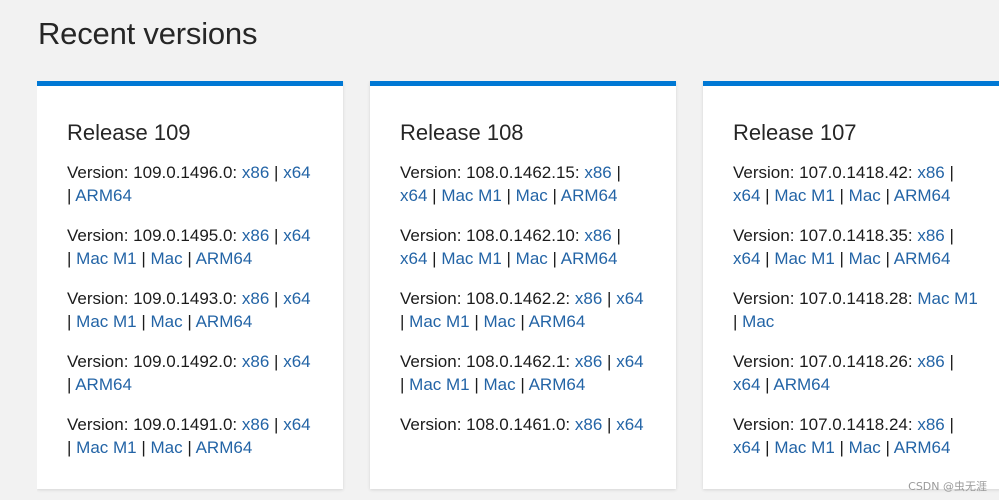 The width and height of the screenshot is (999, 500). What do you see at coordinates (516, 298) in the screenshot?
I see `version-number: 108.0.1462.2` at bounding box center [516, 298].